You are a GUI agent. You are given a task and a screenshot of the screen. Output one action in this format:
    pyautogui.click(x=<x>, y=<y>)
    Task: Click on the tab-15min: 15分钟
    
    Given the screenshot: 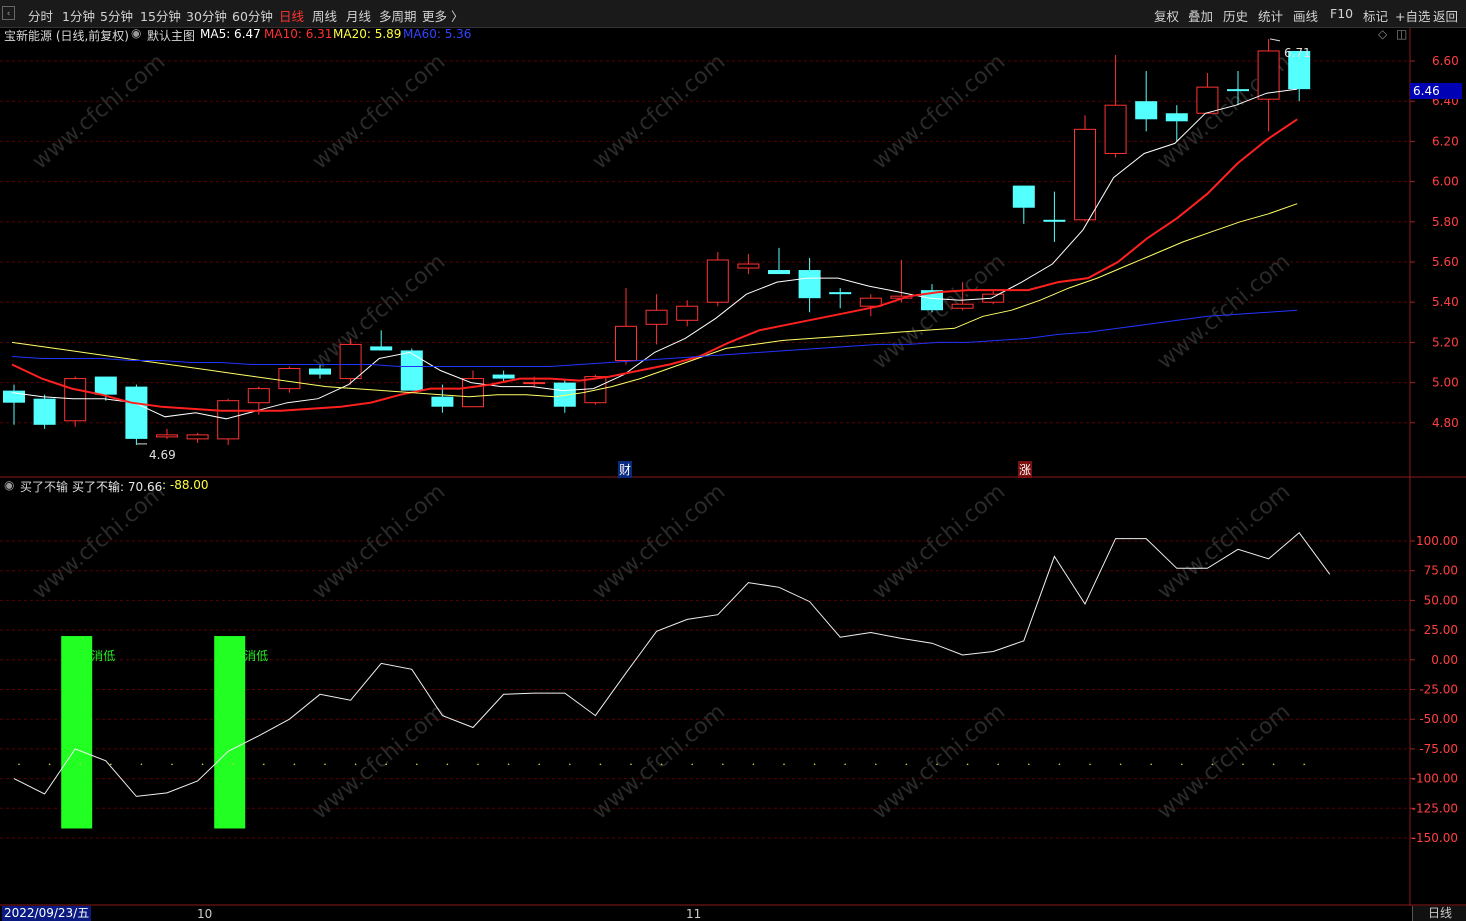 What is the action you would take?
    pyautogui.click(x=160, y=15)
    